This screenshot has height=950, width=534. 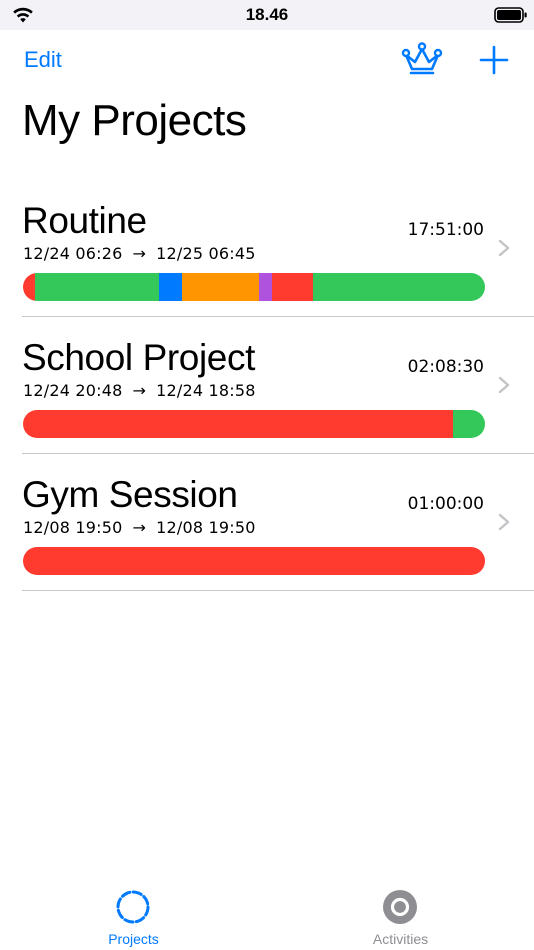 I want to click on project-dates: 12/24 06:26 → 12/25 06:45, so click(x=139, y=253).